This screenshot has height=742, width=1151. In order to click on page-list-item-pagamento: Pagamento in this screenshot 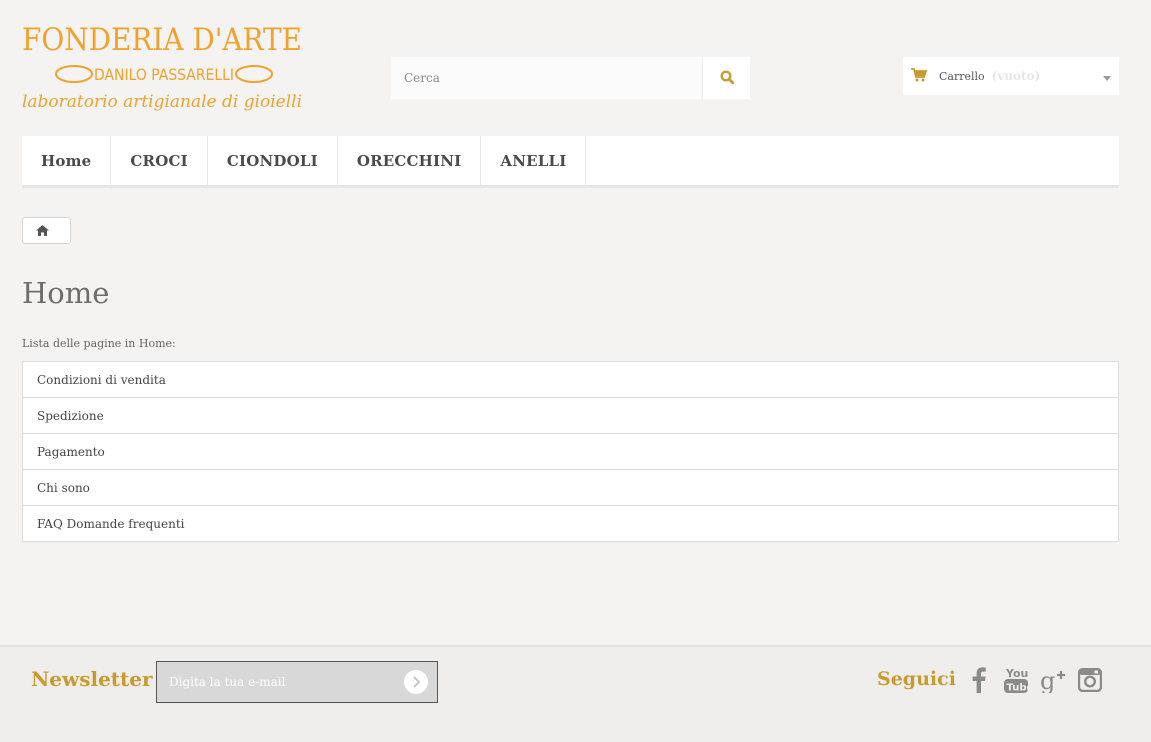, I will do `click(570, 451)`.